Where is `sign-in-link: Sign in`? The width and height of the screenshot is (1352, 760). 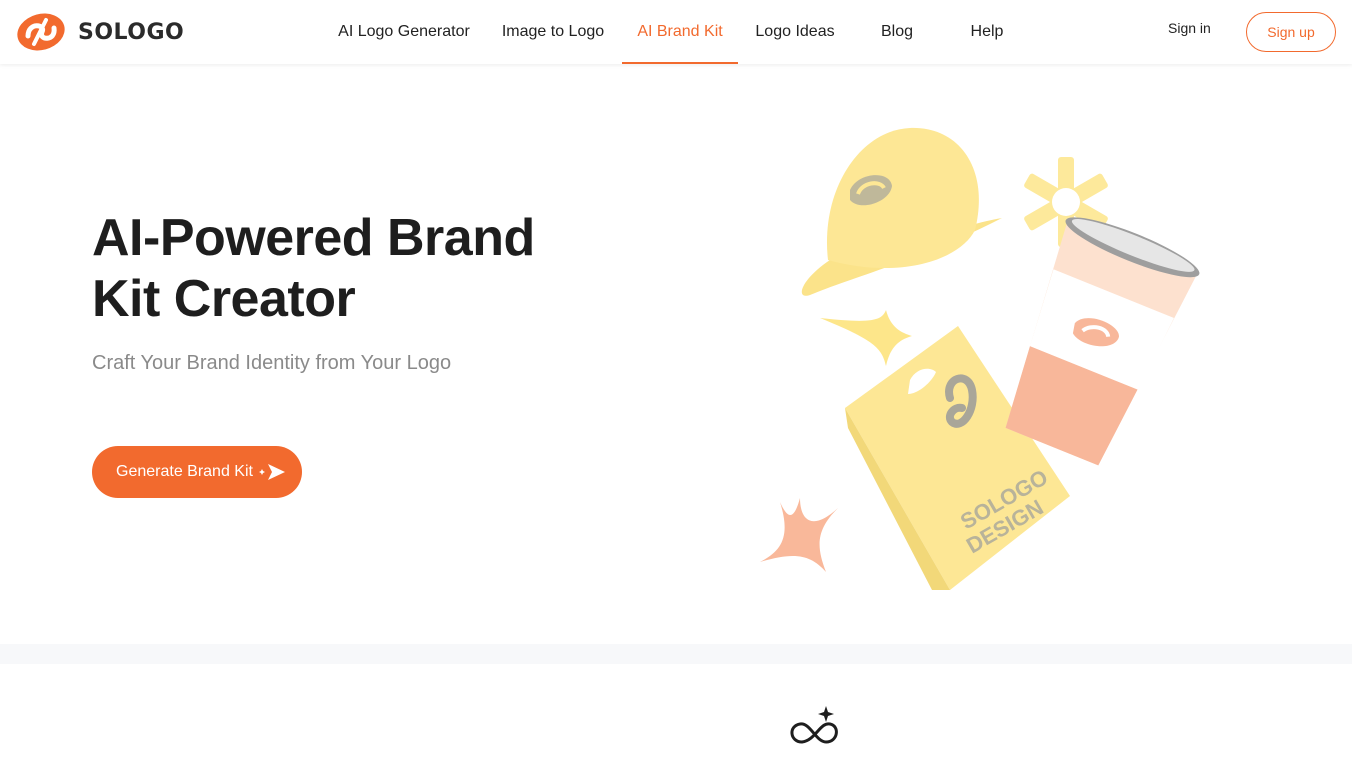
sign-in-link: Sign in is located at coordinates (1189, 28).